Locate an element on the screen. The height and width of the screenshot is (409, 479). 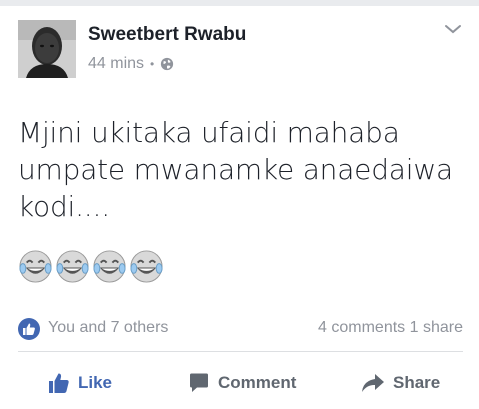
like-button: Like is located at coordinates (80, 383).